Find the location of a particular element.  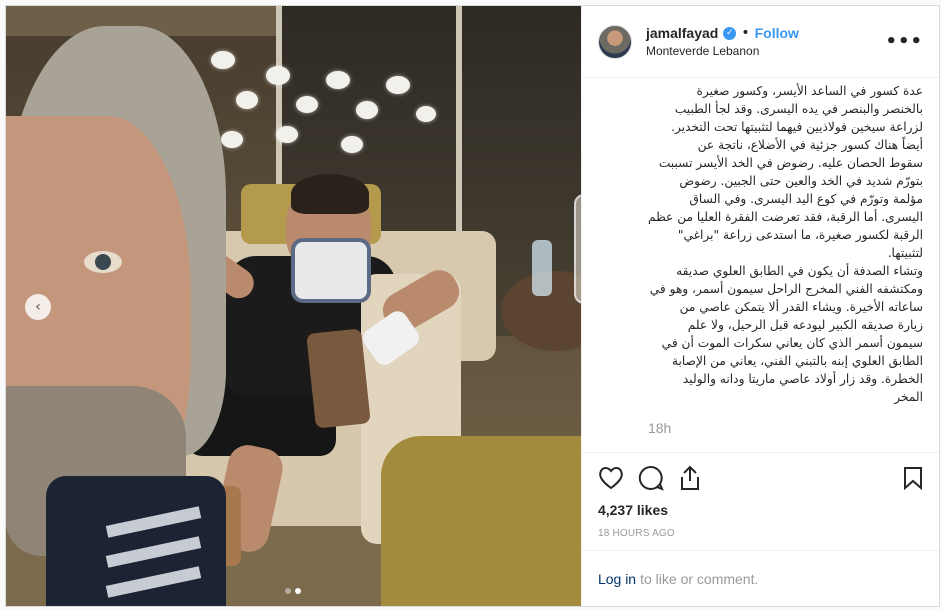

follow-button: Follow is located at coordinates (777, 33).